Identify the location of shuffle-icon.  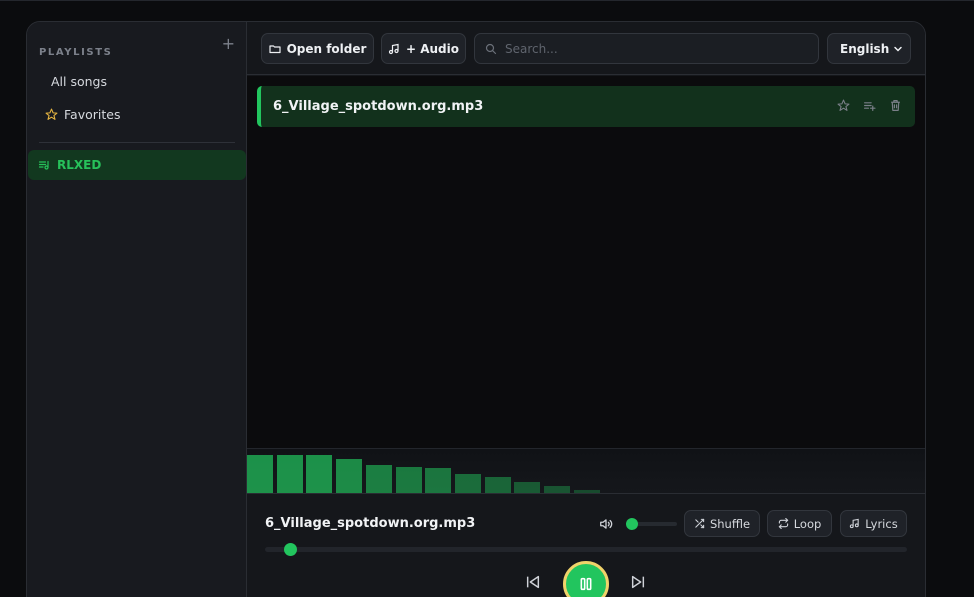
(700, 523).